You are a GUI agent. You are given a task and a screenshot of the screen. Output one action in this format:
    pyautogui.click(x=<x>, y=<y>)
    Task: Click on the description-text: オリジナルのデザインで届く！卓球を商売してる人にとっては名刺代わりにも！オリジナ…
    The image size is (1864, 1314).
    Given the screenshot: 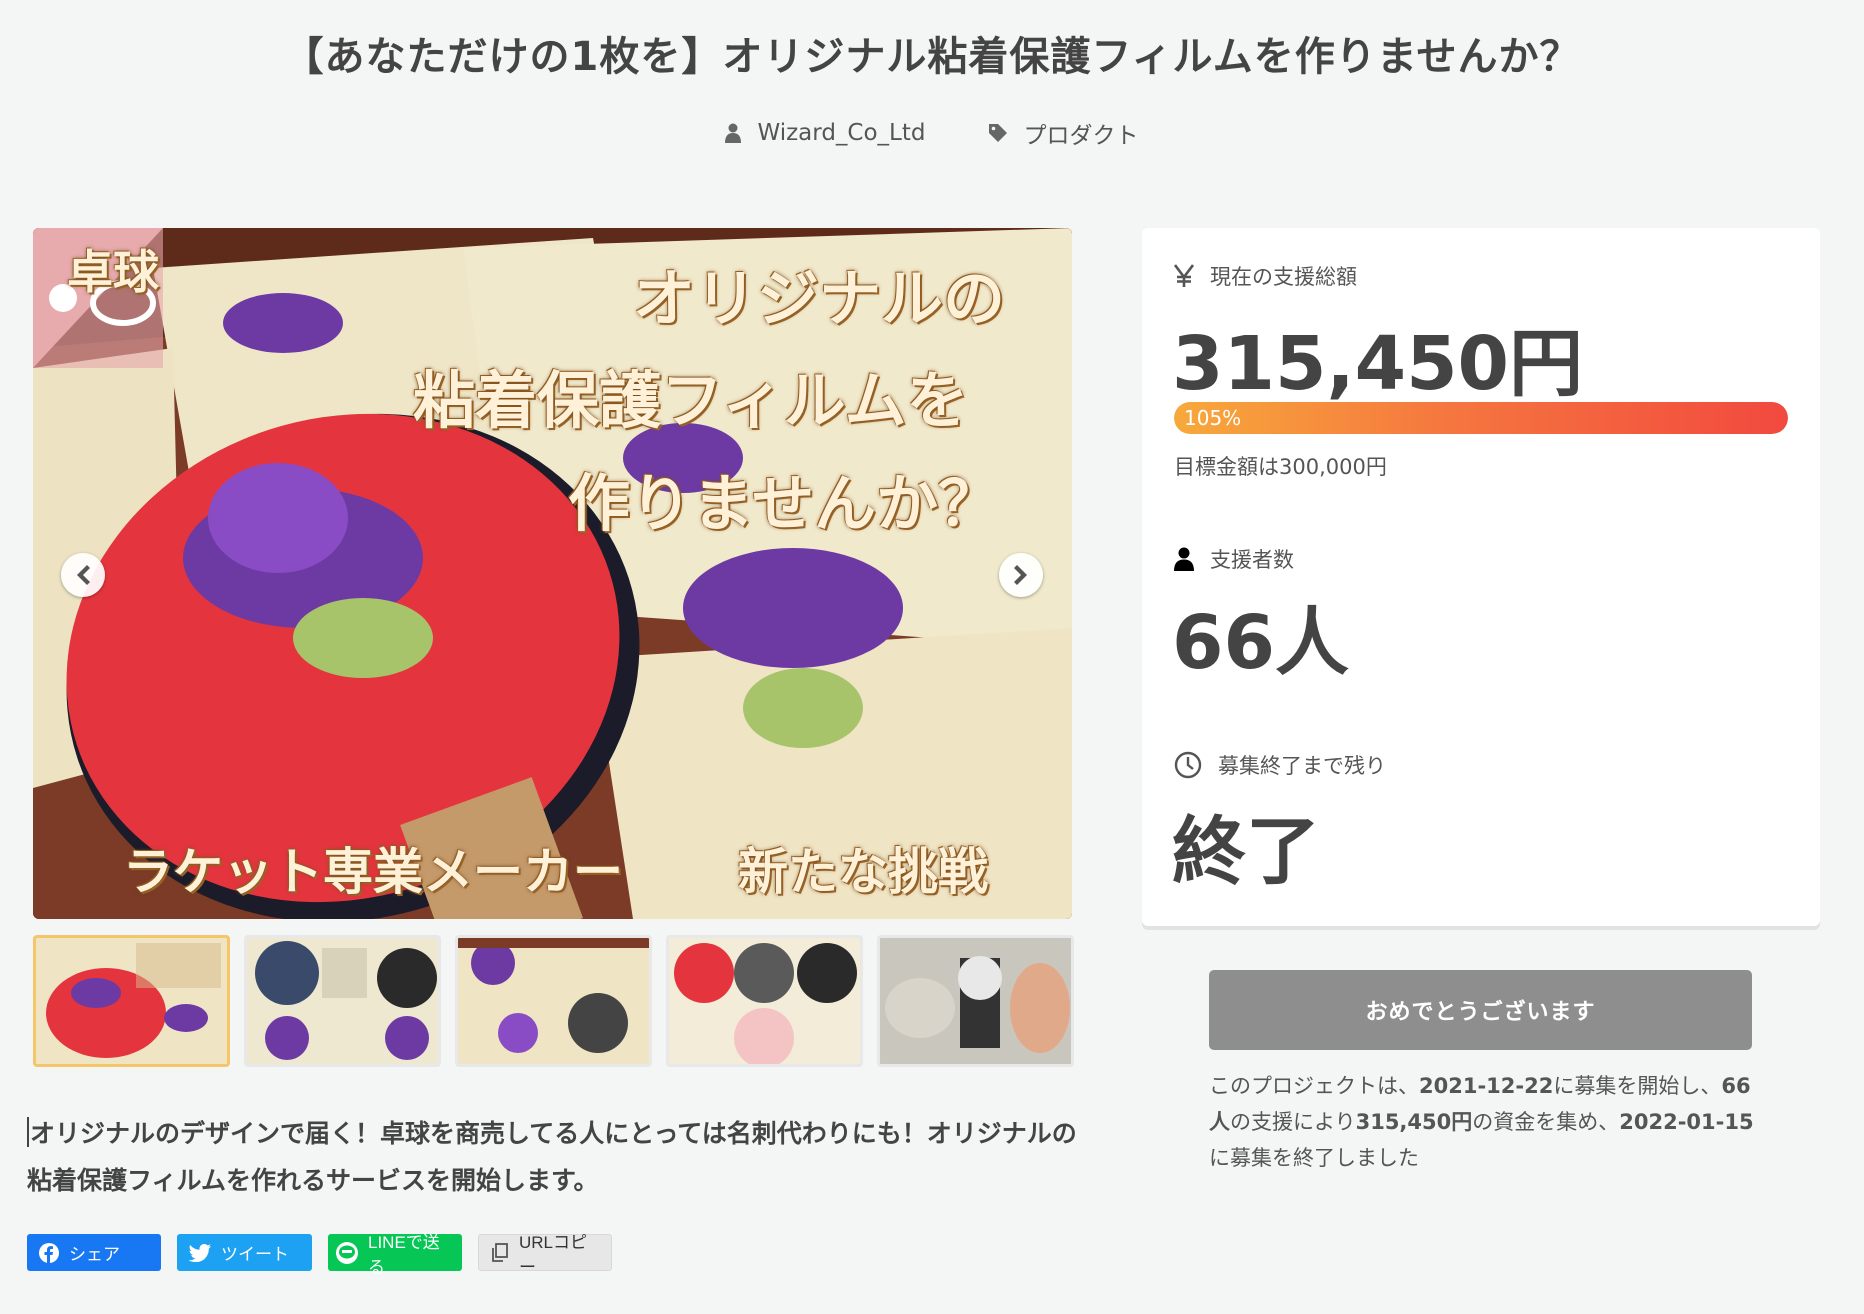 What is the action you would take?
    pyautogui.click(x=552, y=1157)
    